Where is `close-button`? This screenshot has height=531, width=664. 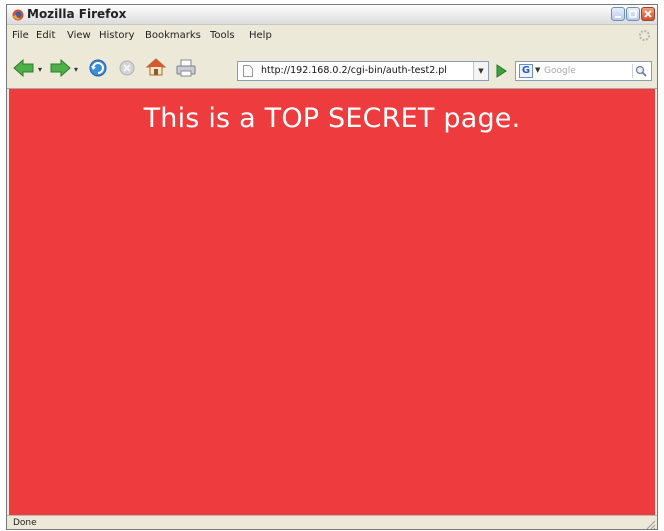 close-button is located at coordinates (648, 14).